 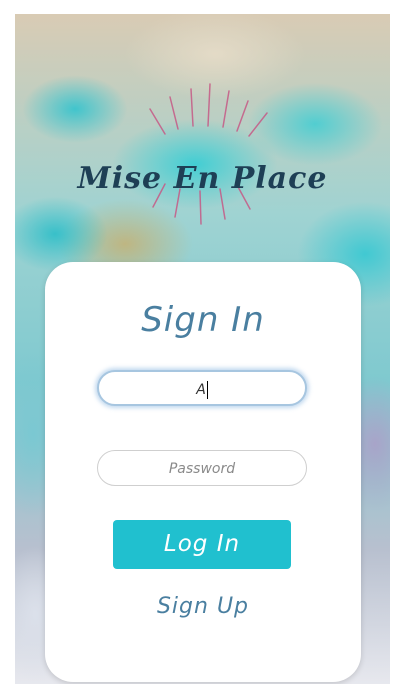 I want to click on username-input: A, so click(x=202, y=388).